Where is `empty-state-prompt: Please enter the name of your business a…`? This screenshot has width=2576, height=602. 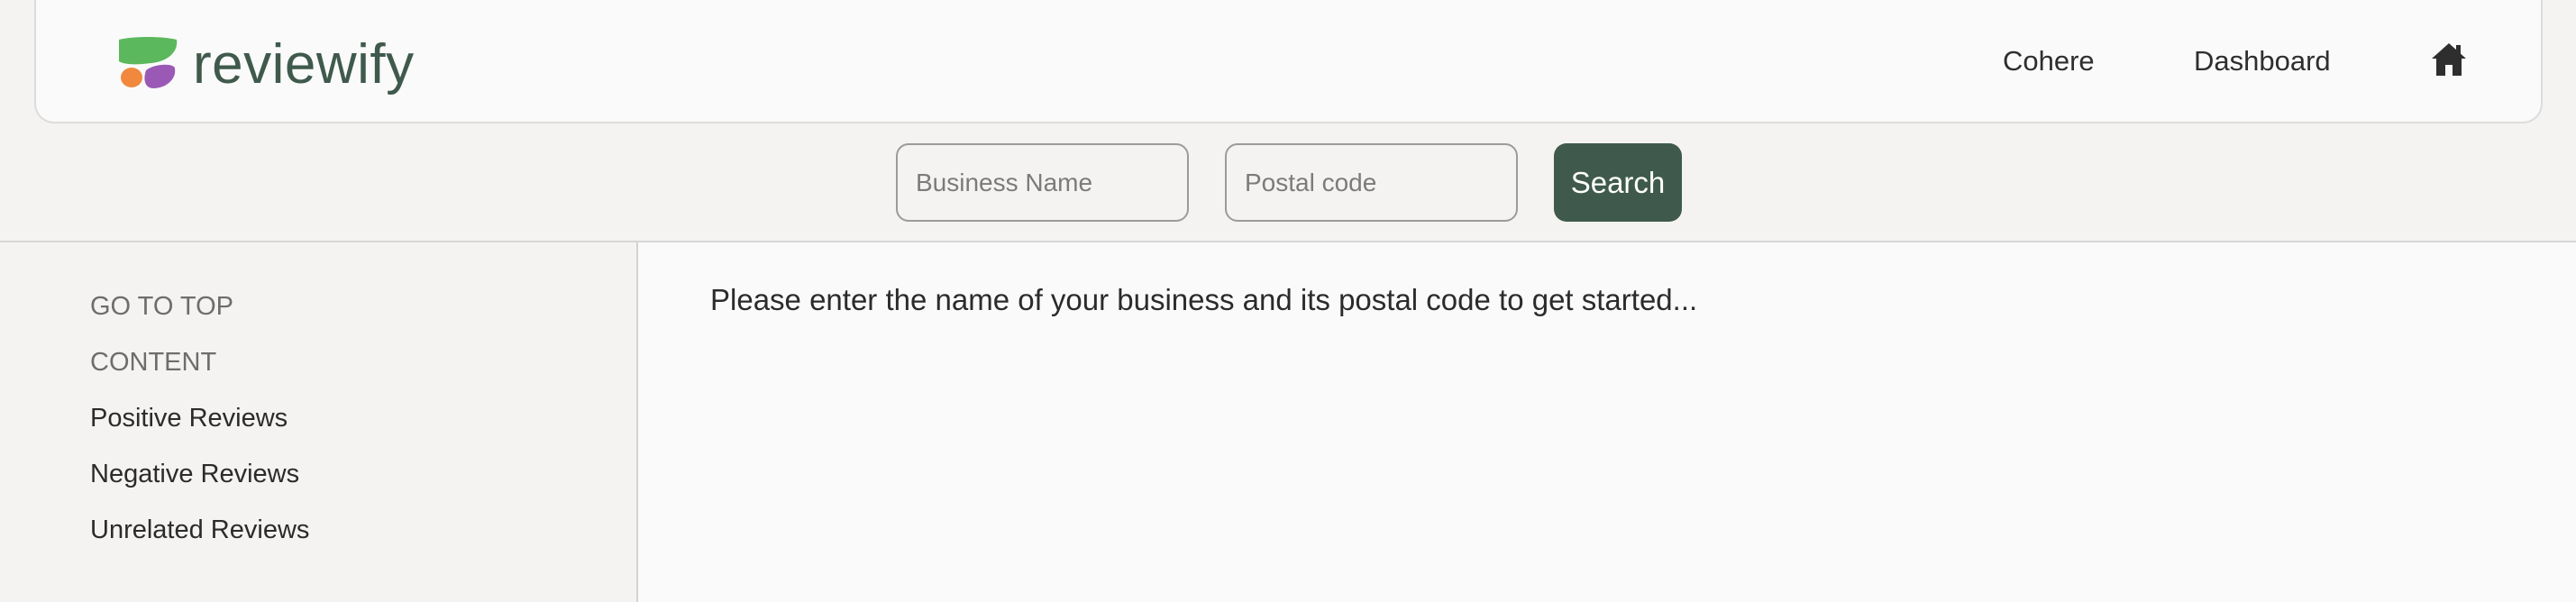 empty-state-prompt: Please enter the name of your business a… is located at coordinates (1204, 299).